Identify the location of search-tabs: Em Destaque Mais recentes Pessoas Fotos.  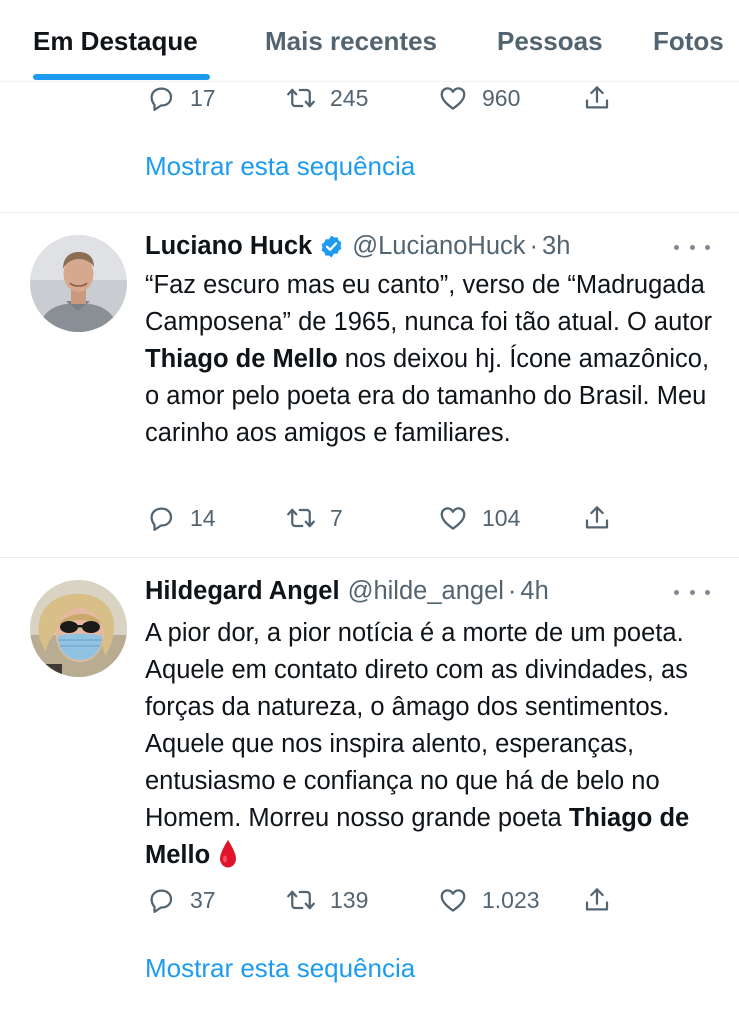
(369, 41).